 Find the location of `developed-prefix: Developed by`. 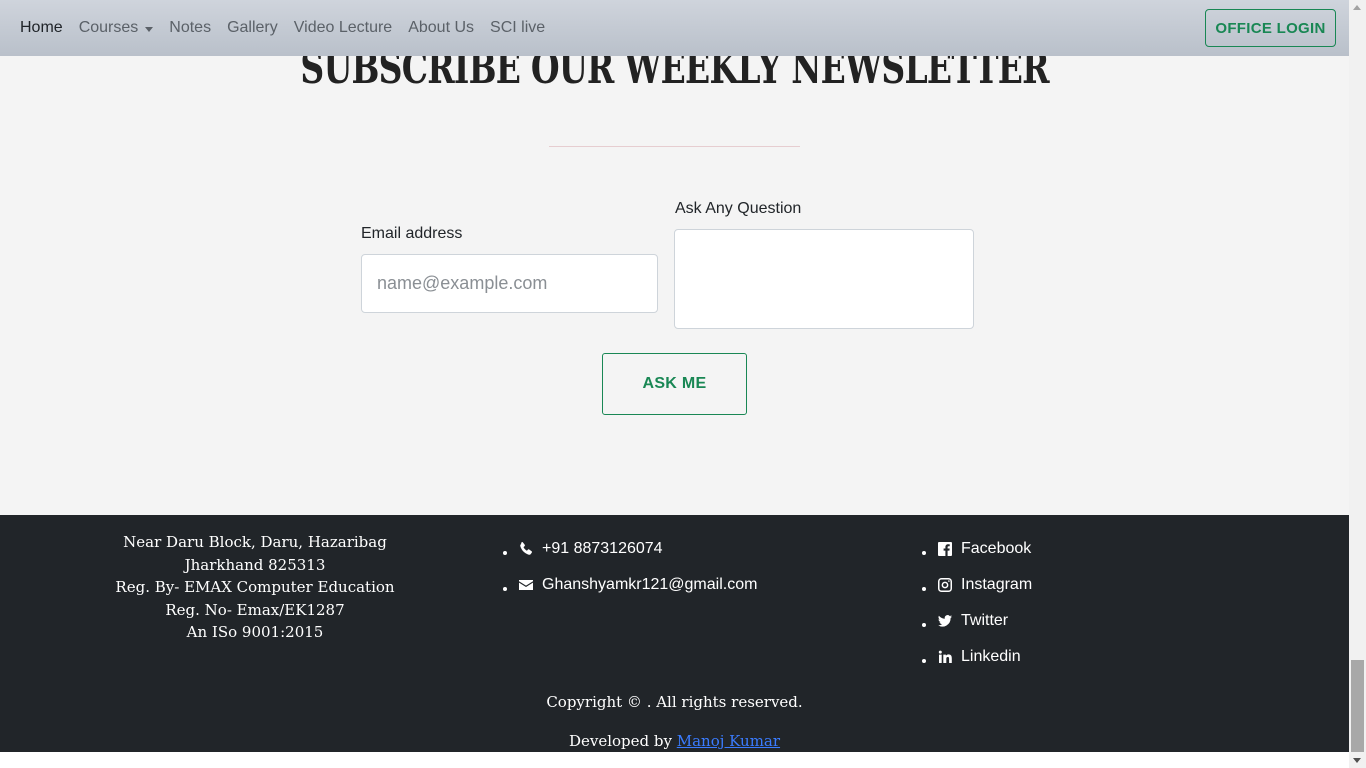

developed-prefix: Developed by is located at coordinates (620, 741).